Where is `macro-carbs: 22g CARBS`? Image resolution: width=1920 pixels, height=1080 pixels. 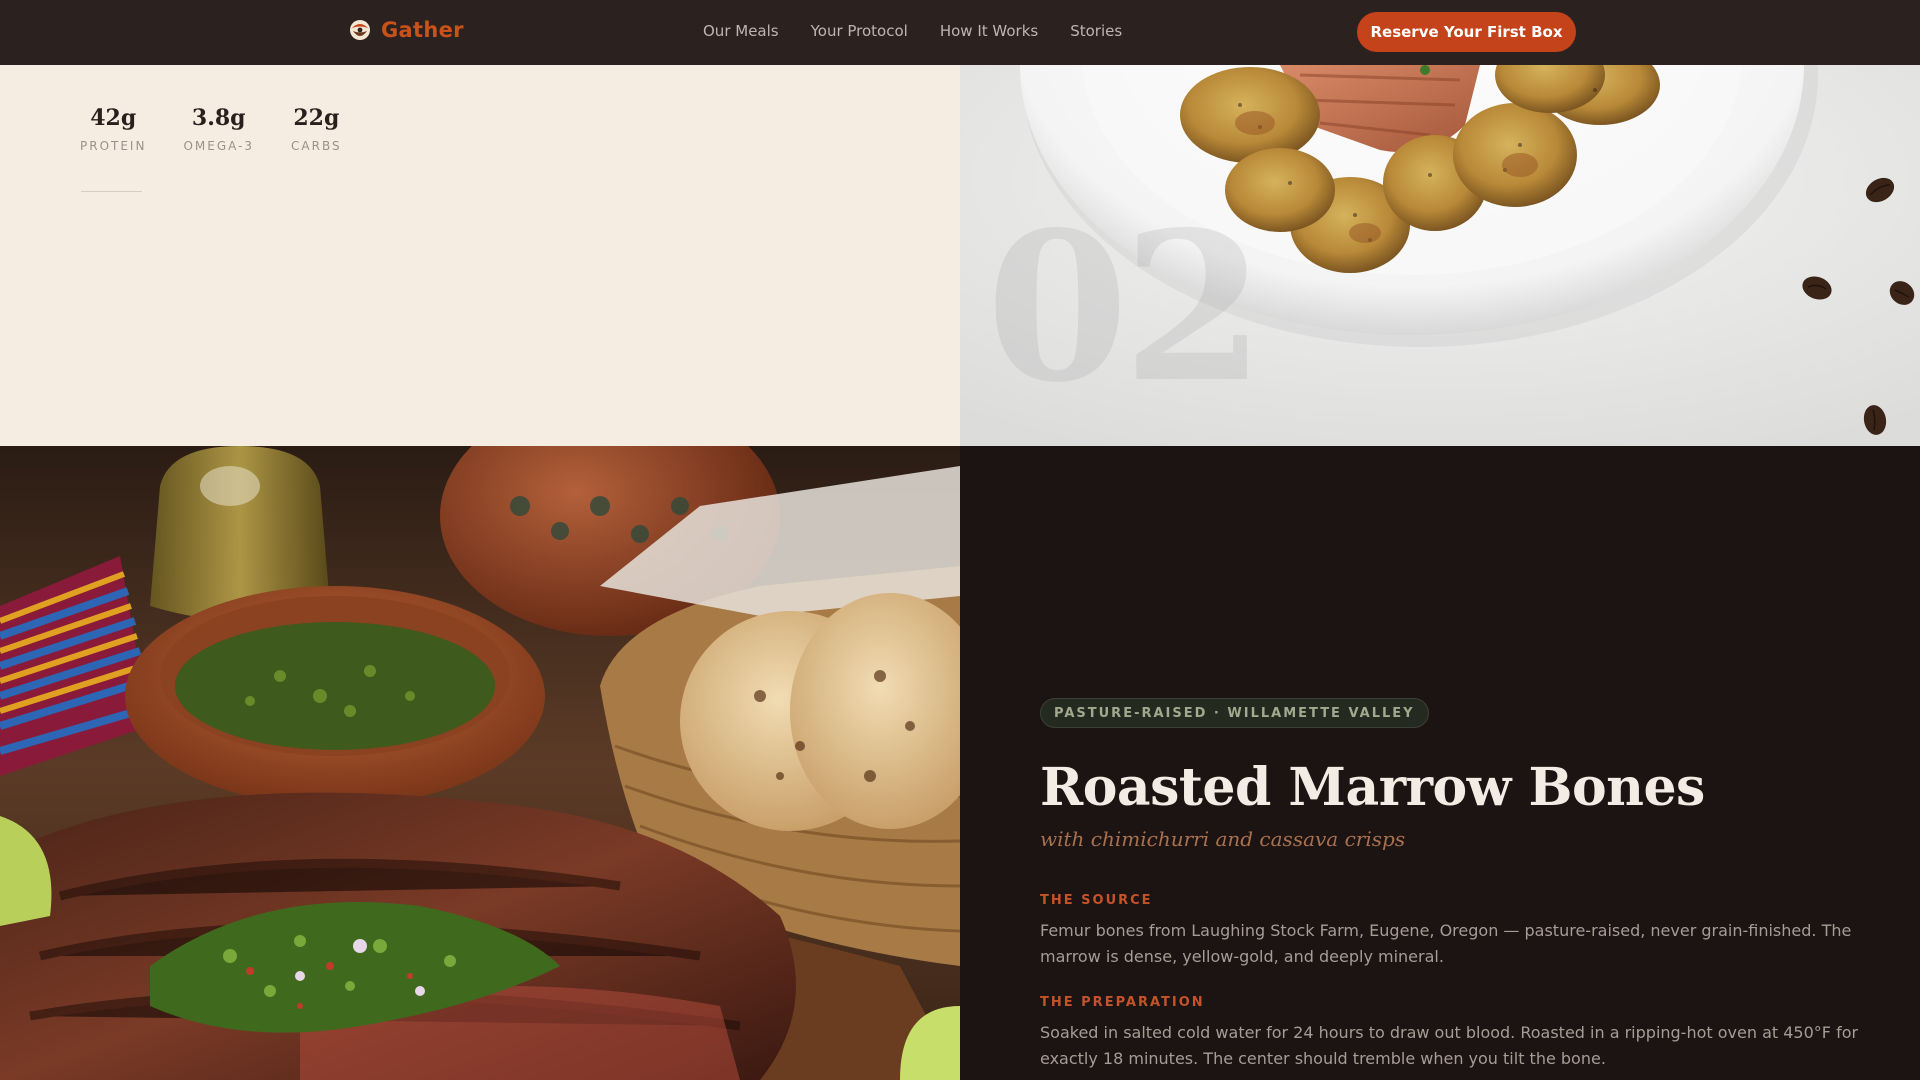 macro-carbs: 22g CARBS is located at coordinates (316, 129).